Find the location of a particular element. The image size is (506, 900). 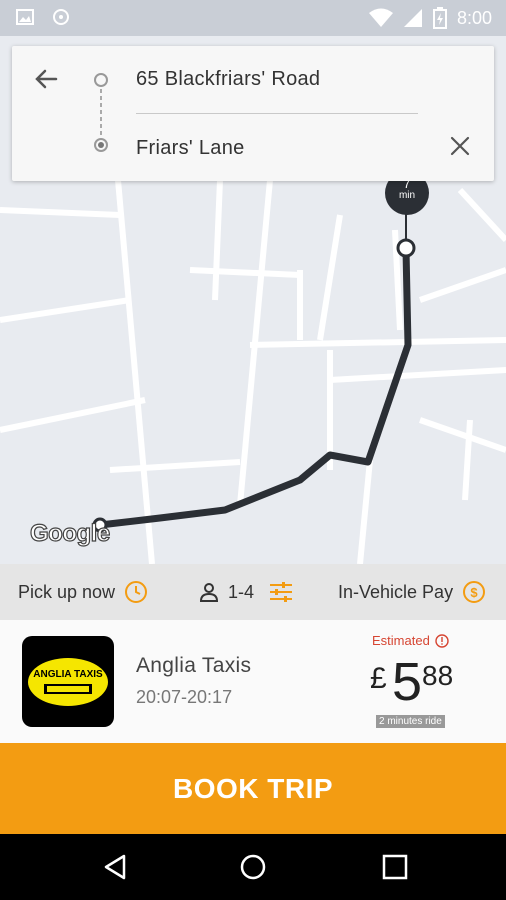

pickup-time-option: Pick up now is located at coordinates (83, 592).